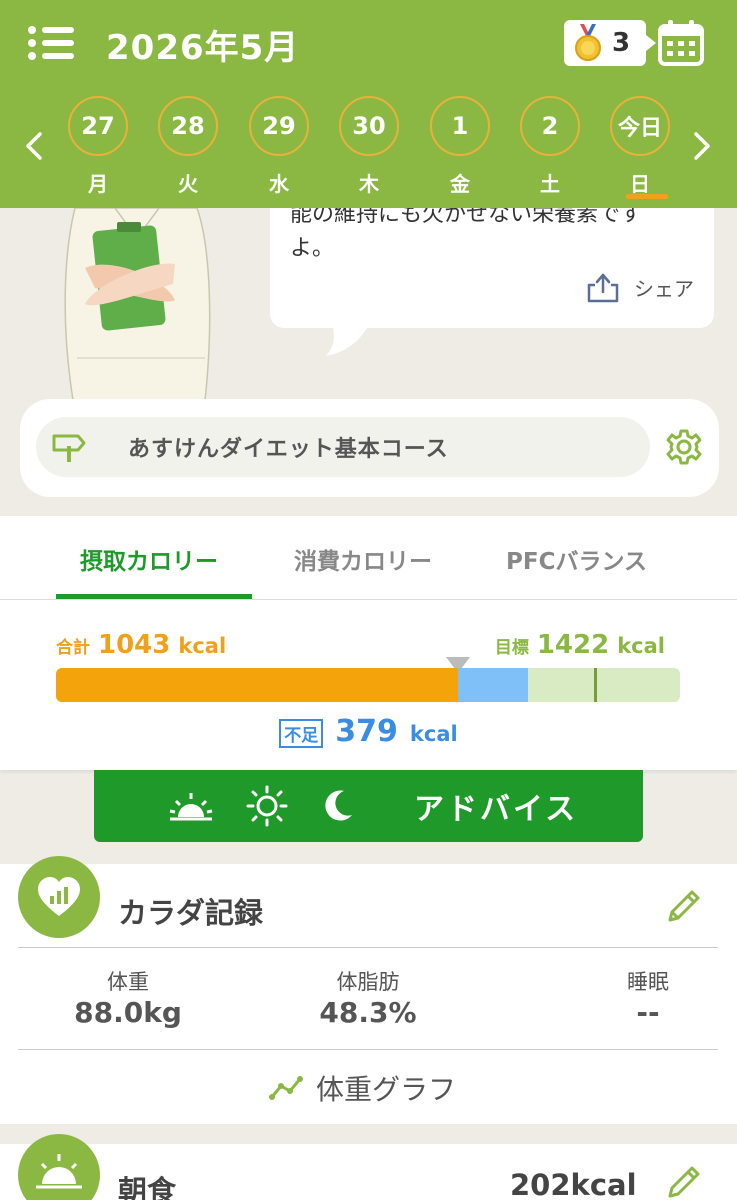 This screenshot has height=1200, width=737. Describe the element at coordinates (59, 1167) in the screenshot. I see `breakfast-sunrise-icon` at that location.